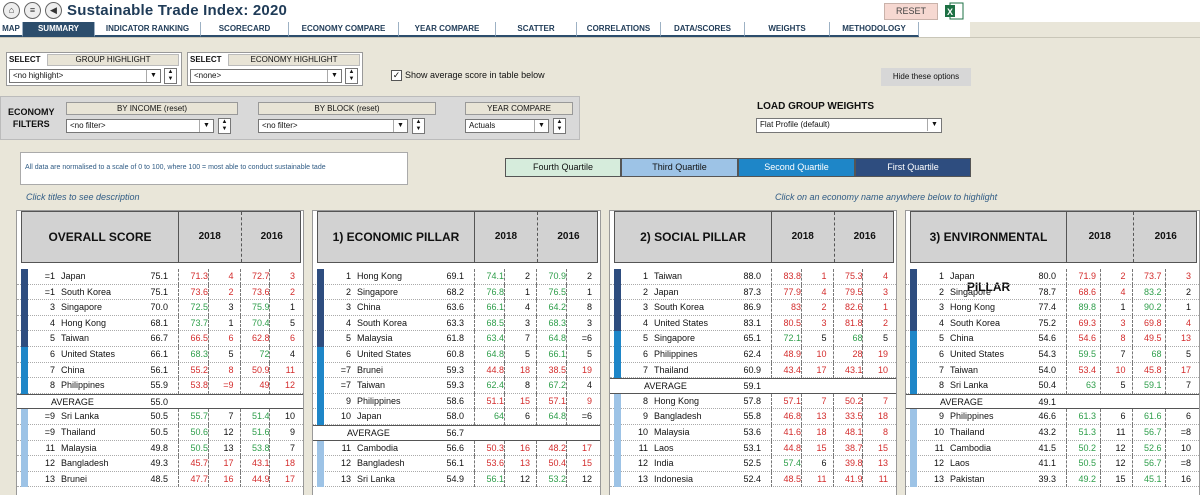 This screenshot has height=495, width=1200. What do you see at coordinates (967, 480) in the screenshot?
I see `economy-name: Pakistan` at bounding box center [967, 480].